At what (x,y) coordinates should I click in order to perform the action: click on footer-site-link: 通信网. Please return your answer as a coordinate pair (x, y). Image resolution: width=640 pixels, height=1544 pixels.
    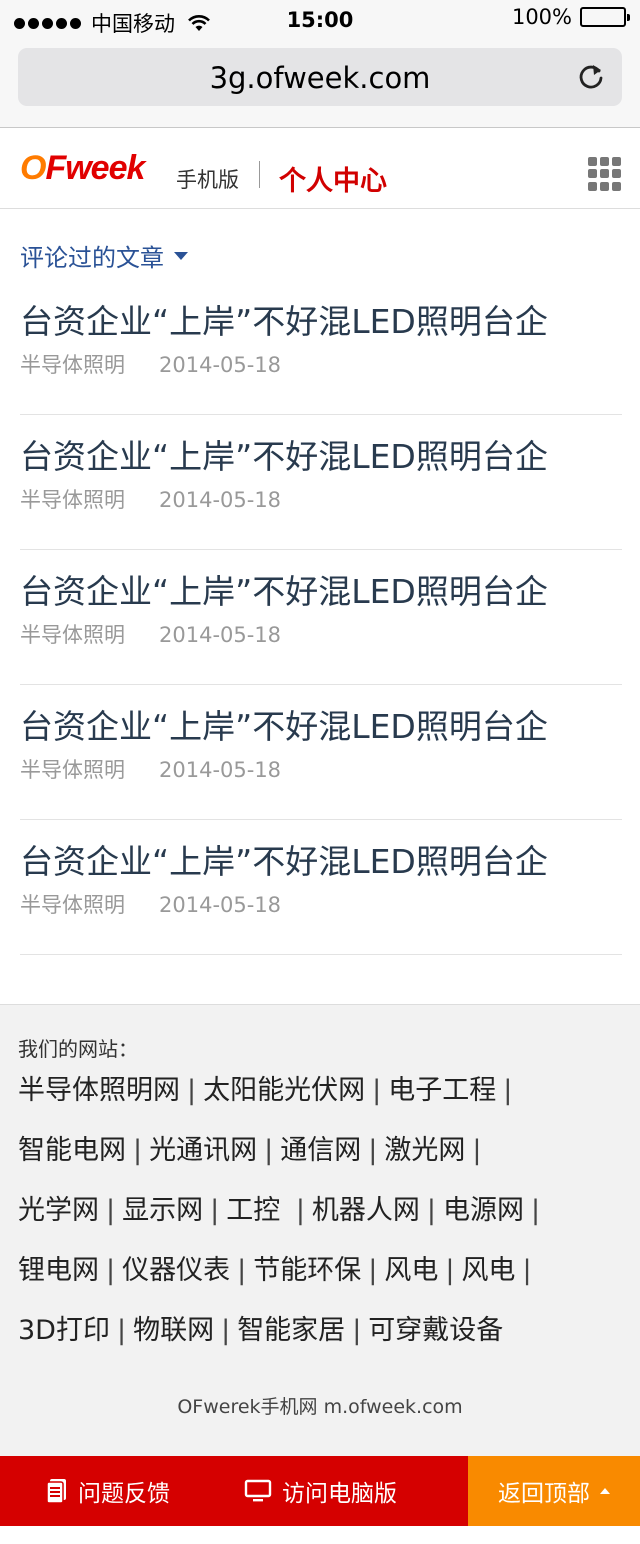
    Looking at the image, I should click on (320, 1150).